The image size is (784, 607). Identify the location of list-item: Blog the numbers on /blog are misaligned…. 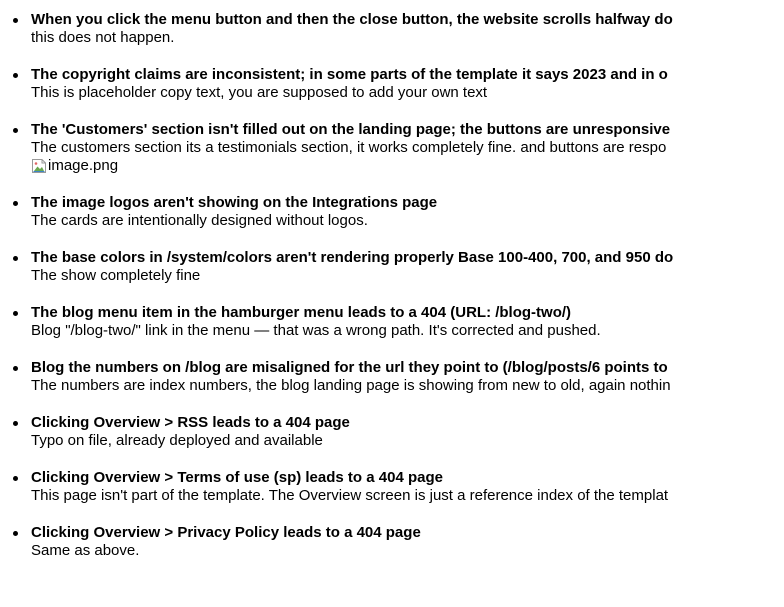
(392, 377).